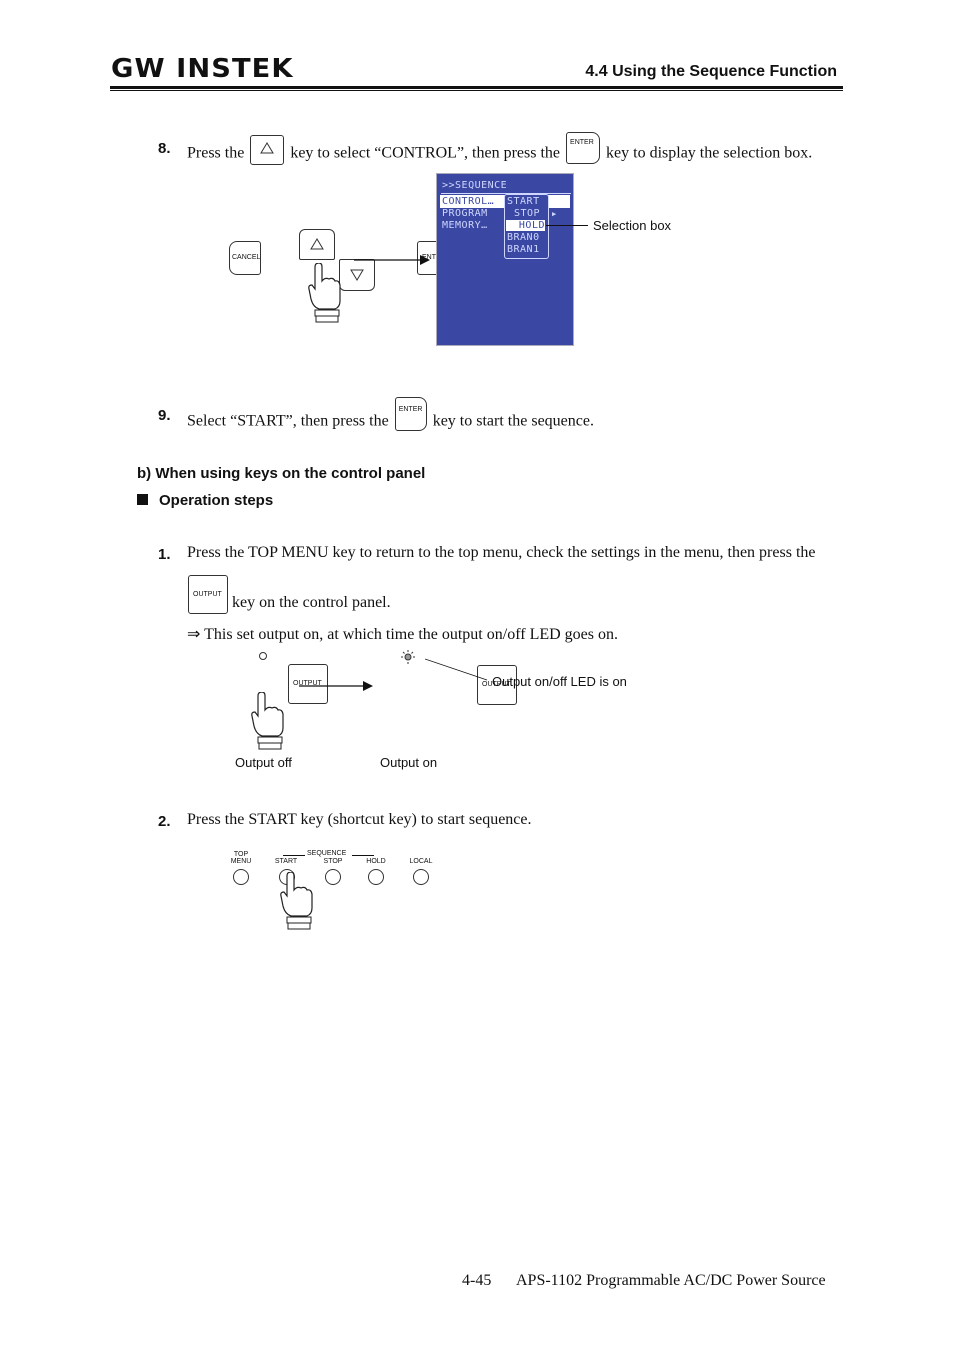 This screenshot has width=954, height=1350. What do you see at coordinates (671, 1280) in the screenshot?
I see `product-name: APS-1102 Programmable AC/DC Power Source` at bounding box center [671, 1280].